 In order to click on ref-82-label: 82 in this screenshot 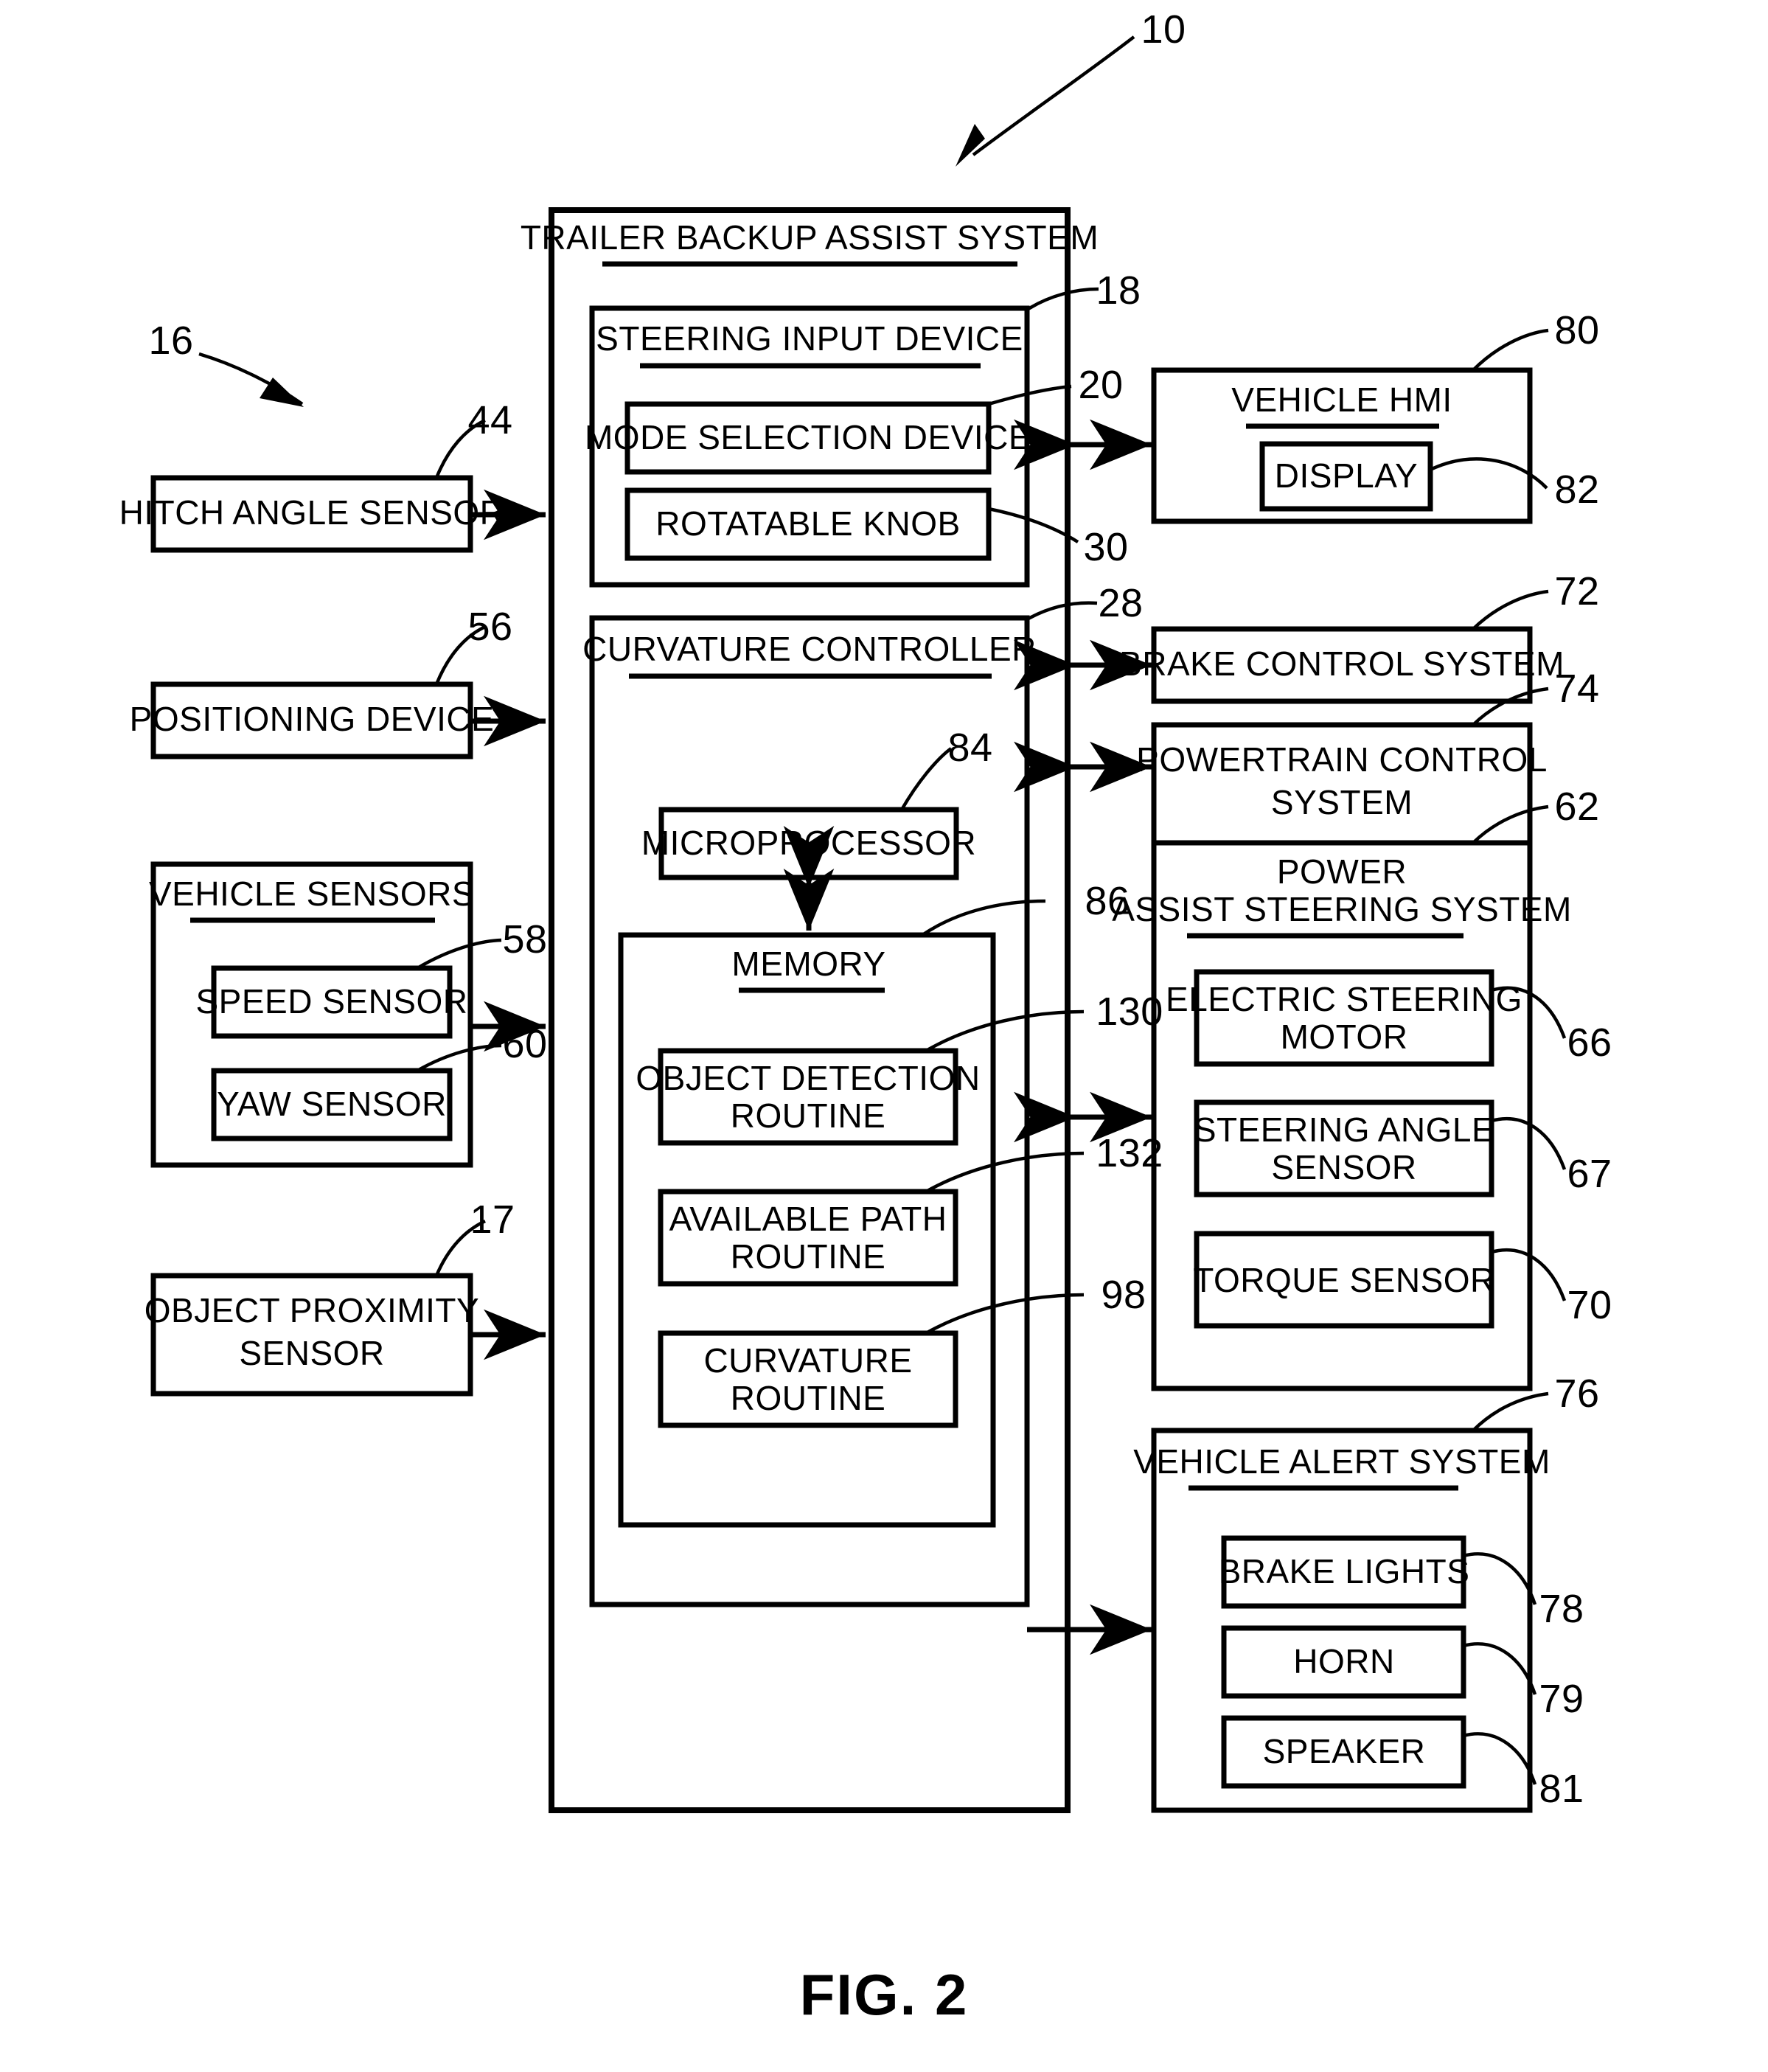, I will do `click(1577, 489)`.